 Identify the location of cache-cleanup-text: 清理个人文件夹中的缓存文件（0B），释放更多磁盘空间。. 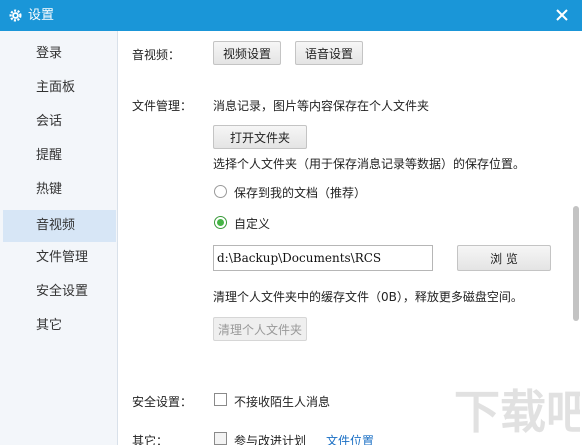
(368, 297).